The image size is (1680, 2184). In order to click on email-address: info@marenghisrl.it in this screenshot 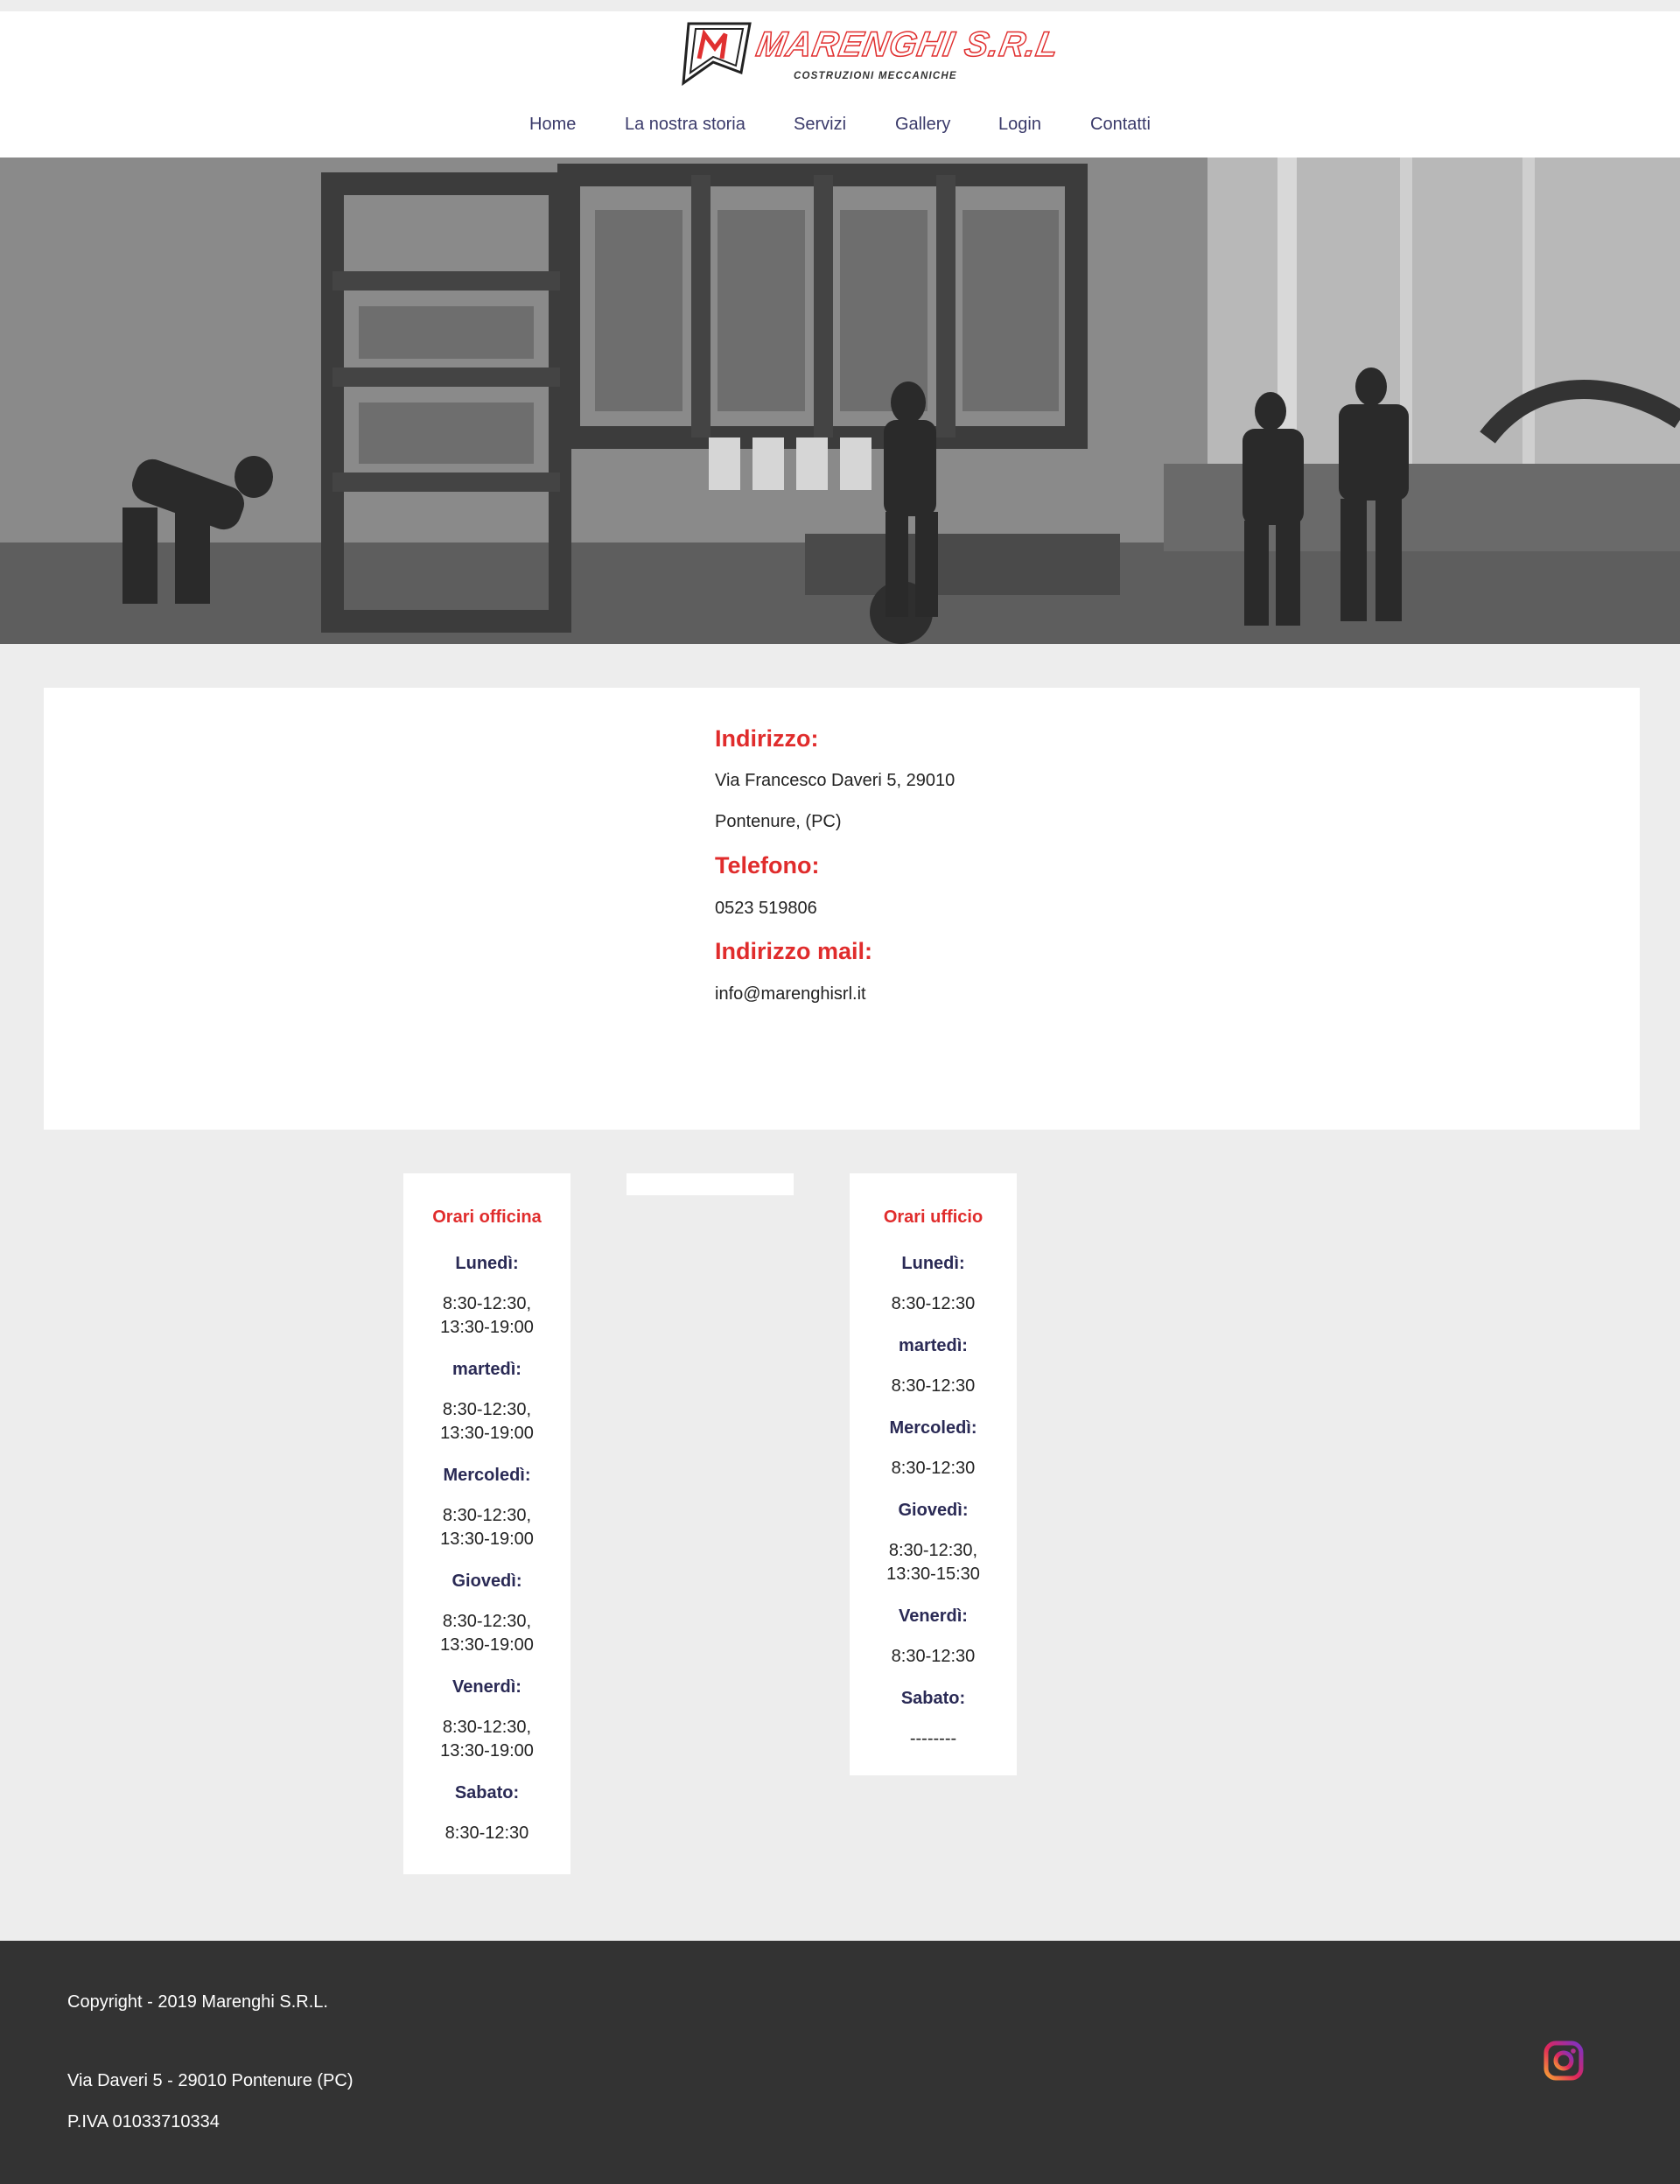, I will do `click(790, 994)`.